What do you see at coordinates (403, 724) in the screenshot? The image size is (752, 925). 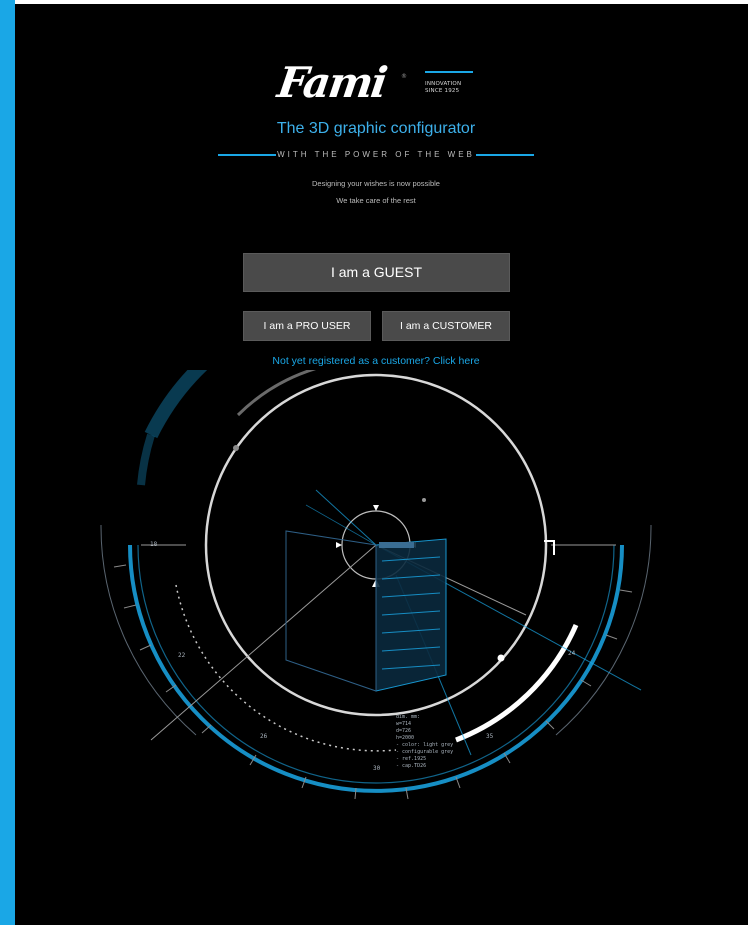 I see `spec-line-2: w=714` at bounding box center [403, 724].